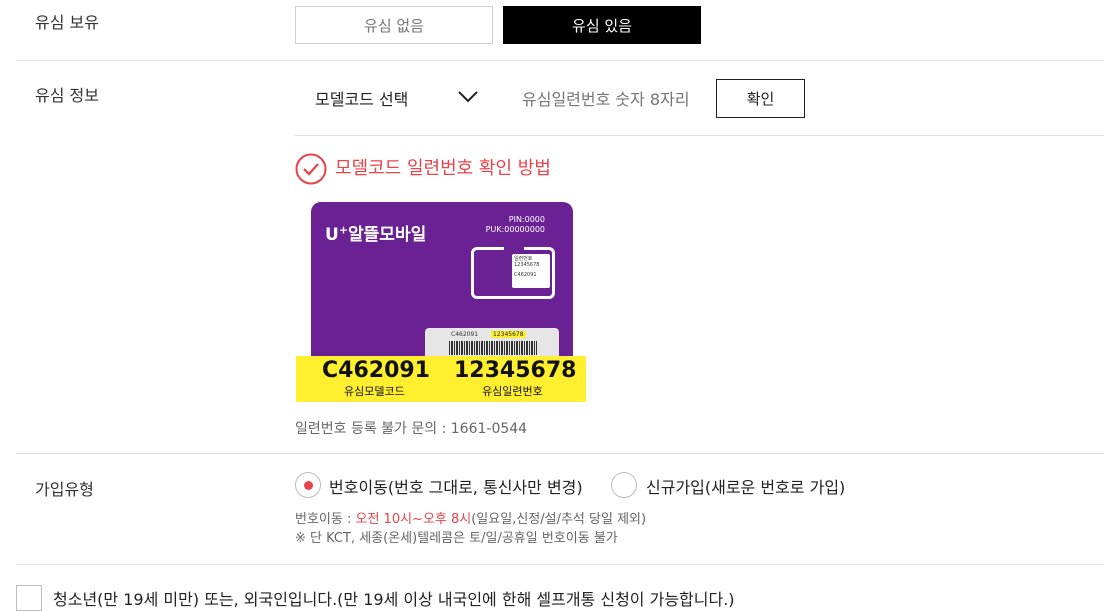 This screenshot has height=611, width=1104. I want to click on usim-info-label: 유심 정보, so click(67, 95).